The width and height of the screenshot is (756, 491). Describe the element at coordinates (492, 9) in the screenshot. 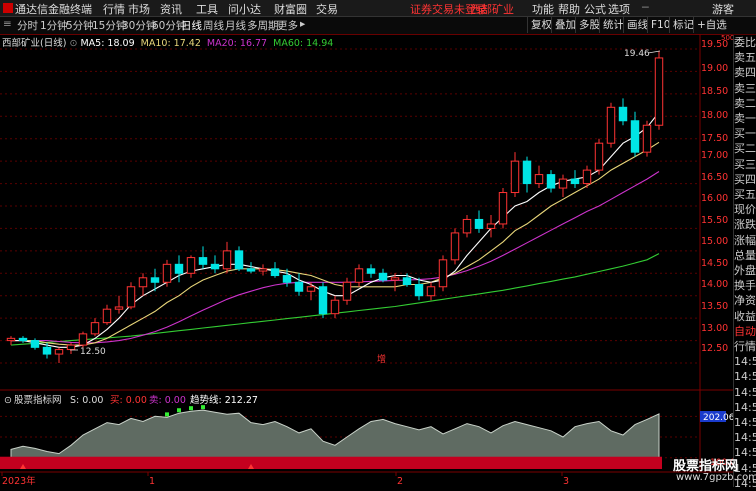

I see `stock-link: 西部矿业` at that location.